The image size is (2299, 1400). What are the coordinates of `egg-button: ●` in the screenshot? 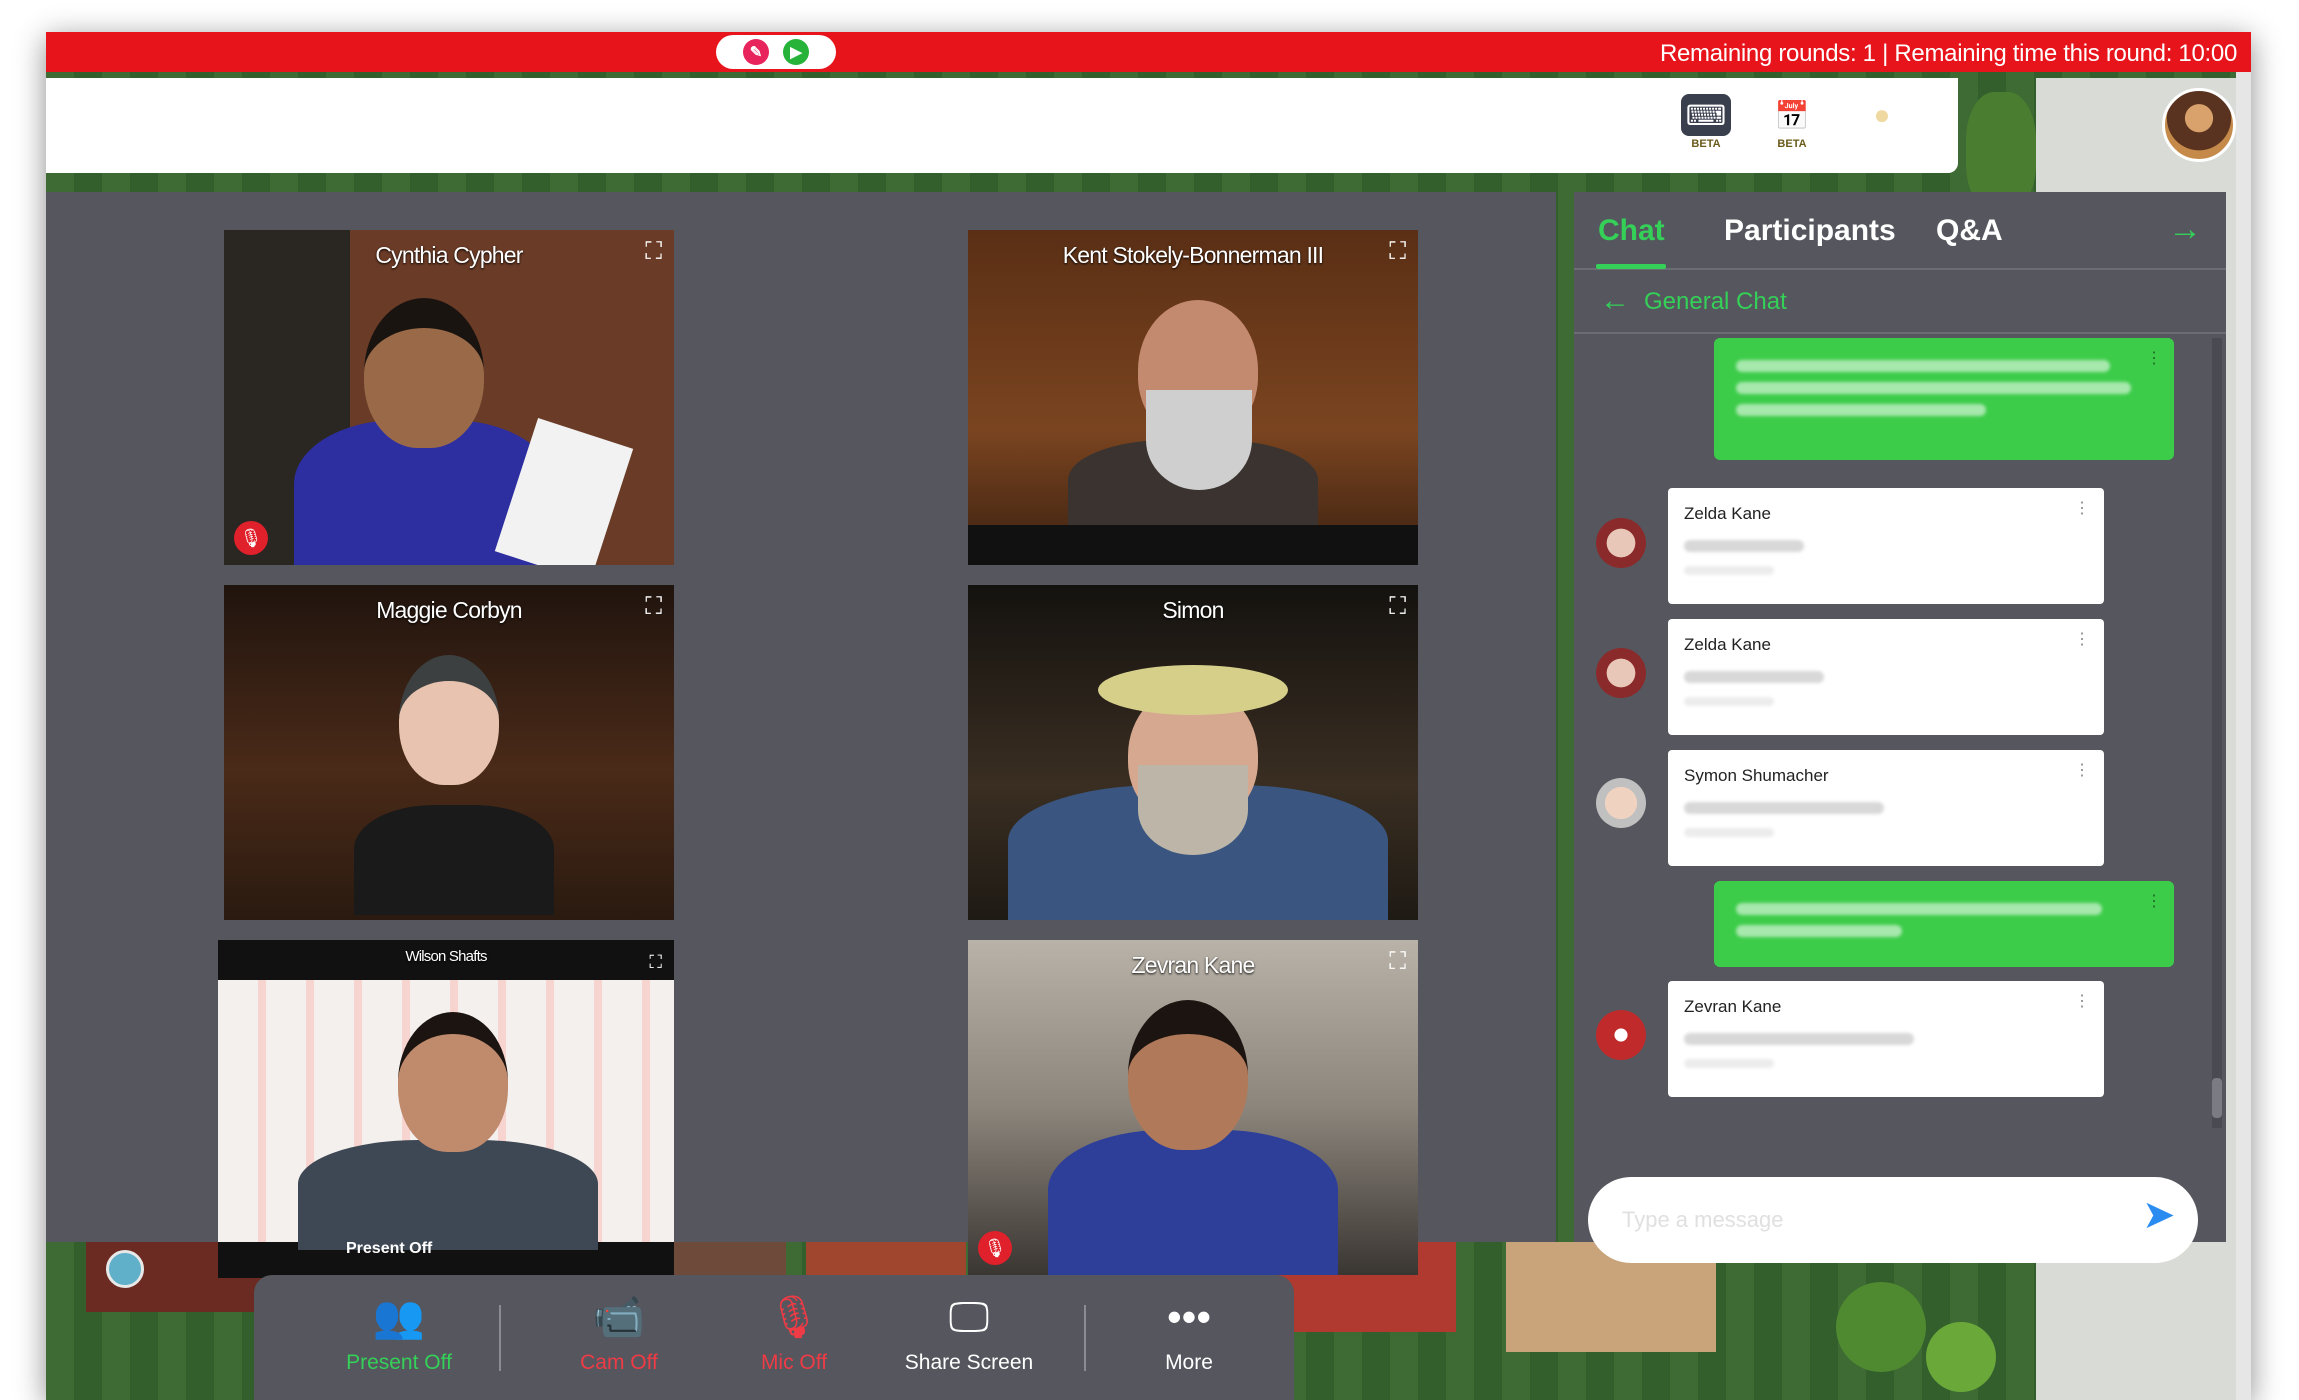 It's located at (1882, 125).